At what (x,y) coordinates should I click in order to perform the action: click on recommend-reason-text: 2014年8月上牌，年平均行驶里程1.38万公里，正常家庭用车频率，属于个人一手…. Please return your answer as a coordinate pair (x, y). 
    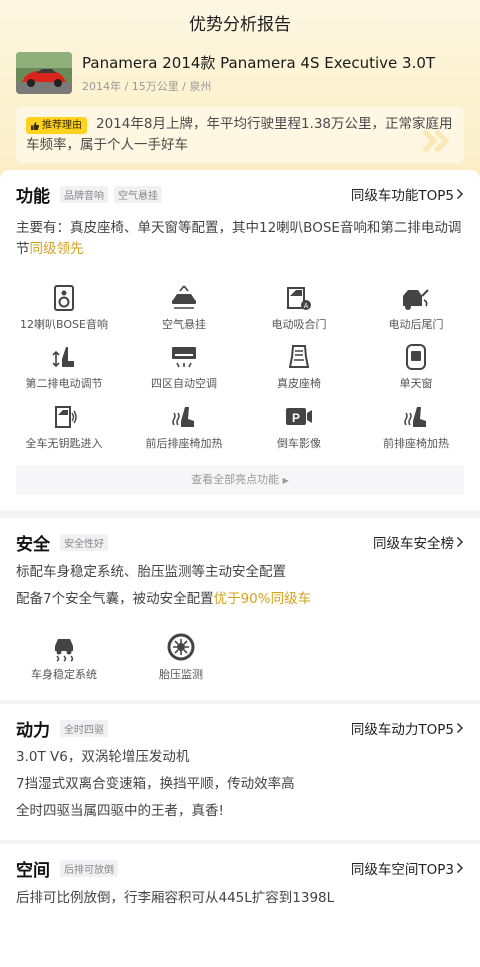
    Looking at the image, I should click on (239, 134).